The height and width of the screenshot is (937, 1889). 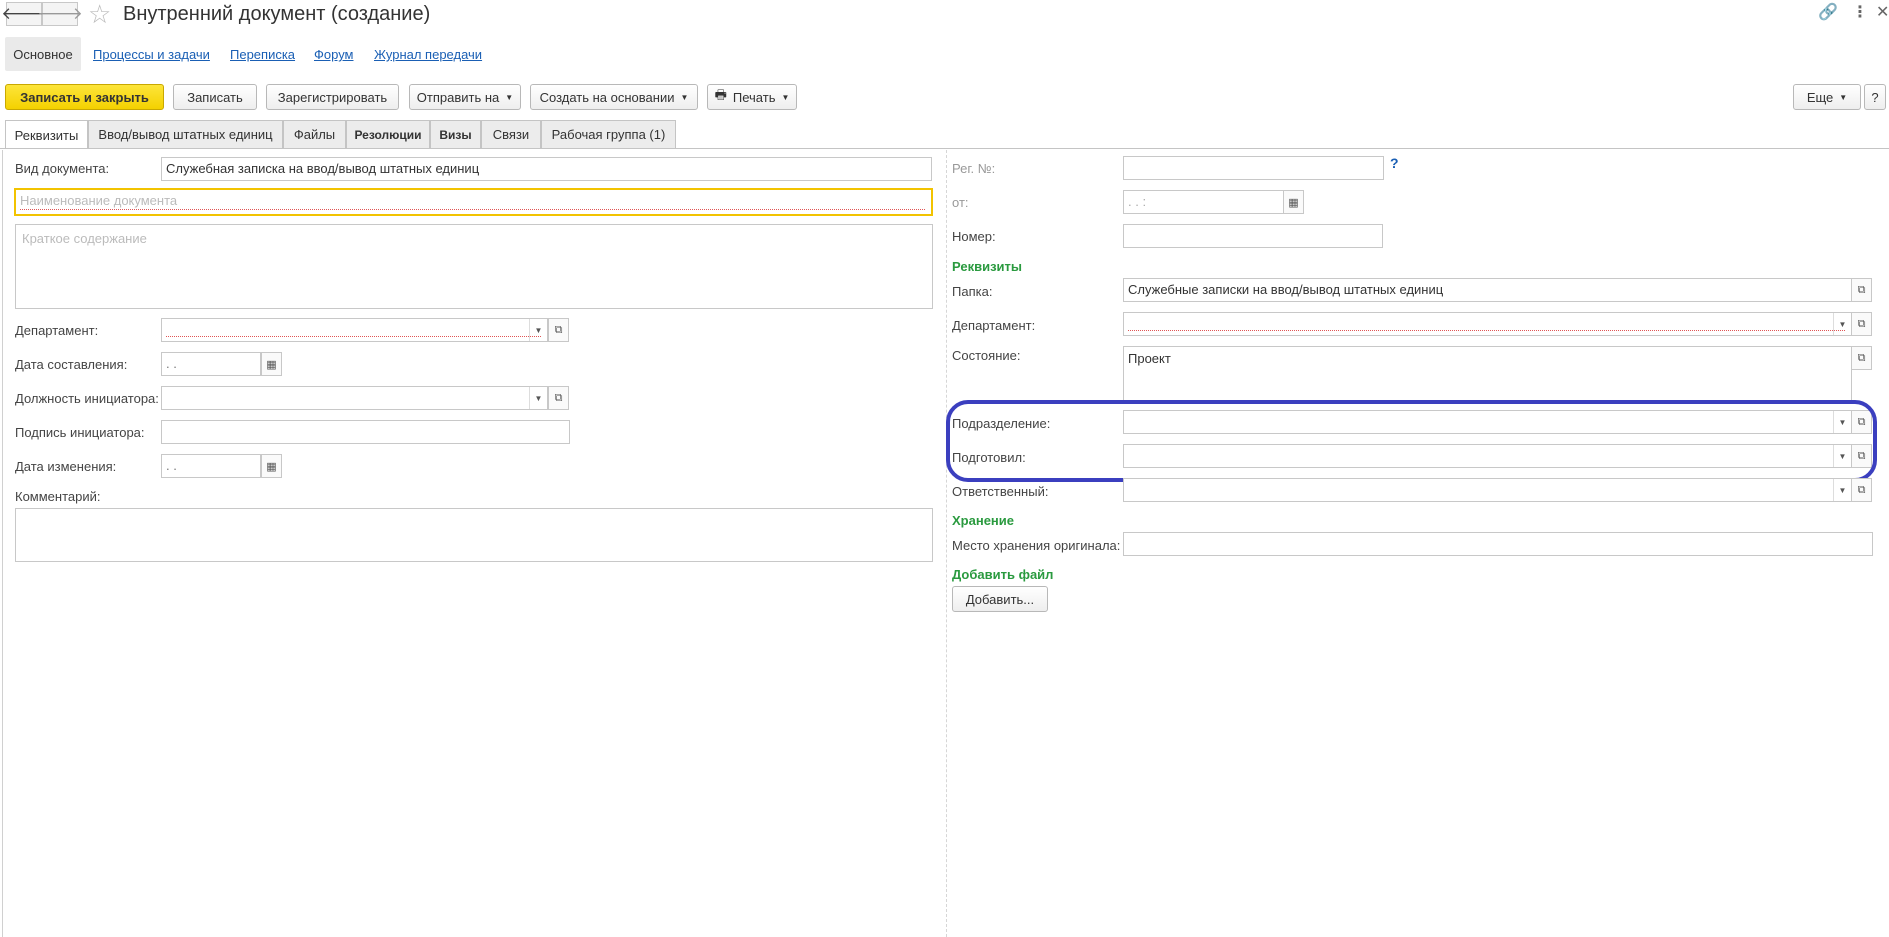 What do you see at coordinates (46, 134) in the screenshot?
I see `tab-requisites: Реквизиты` at bounding box center [46, 134].